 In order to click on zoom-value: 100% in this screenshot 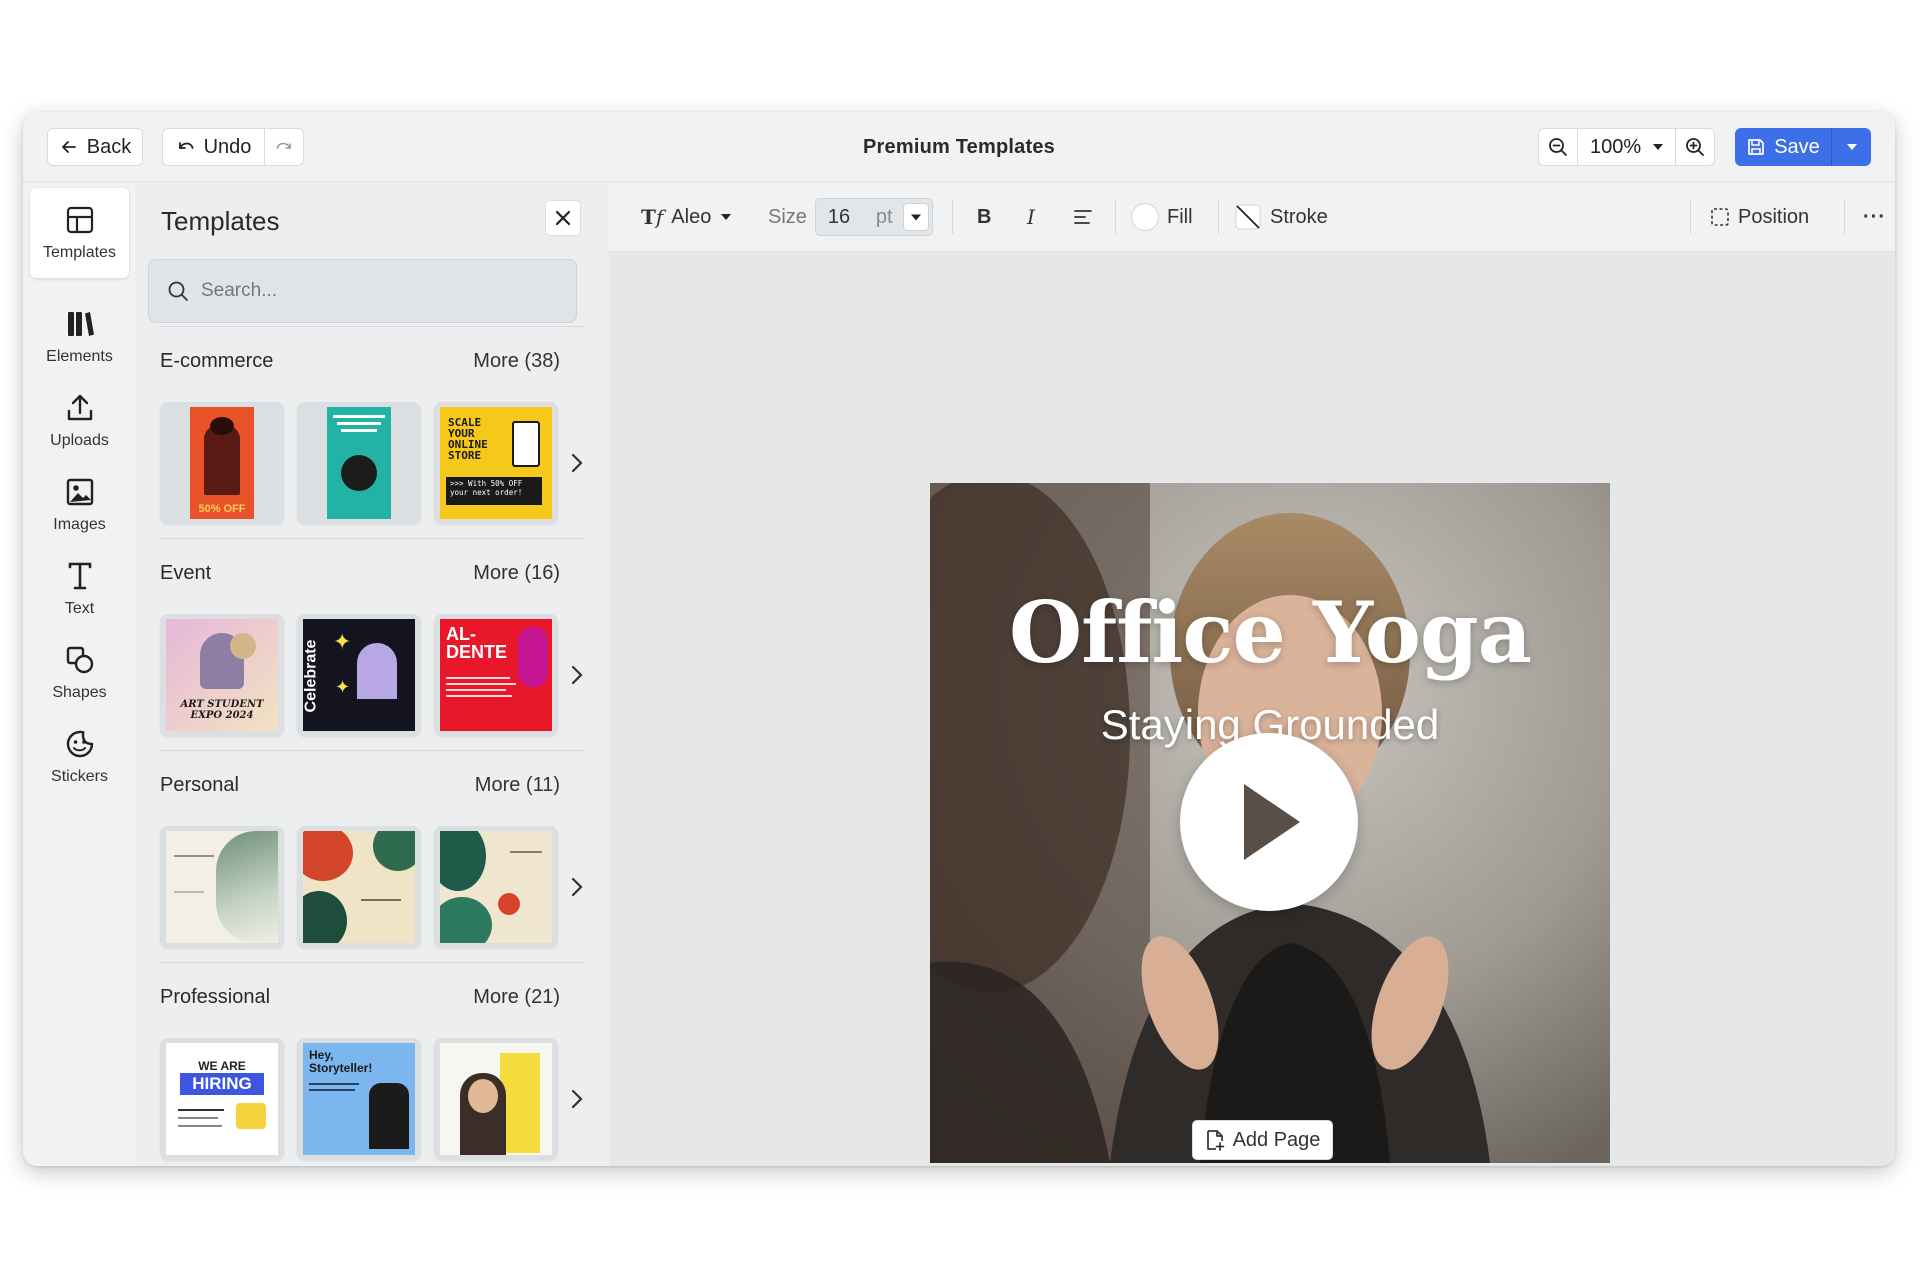, I will do `click(1616, 146)`.